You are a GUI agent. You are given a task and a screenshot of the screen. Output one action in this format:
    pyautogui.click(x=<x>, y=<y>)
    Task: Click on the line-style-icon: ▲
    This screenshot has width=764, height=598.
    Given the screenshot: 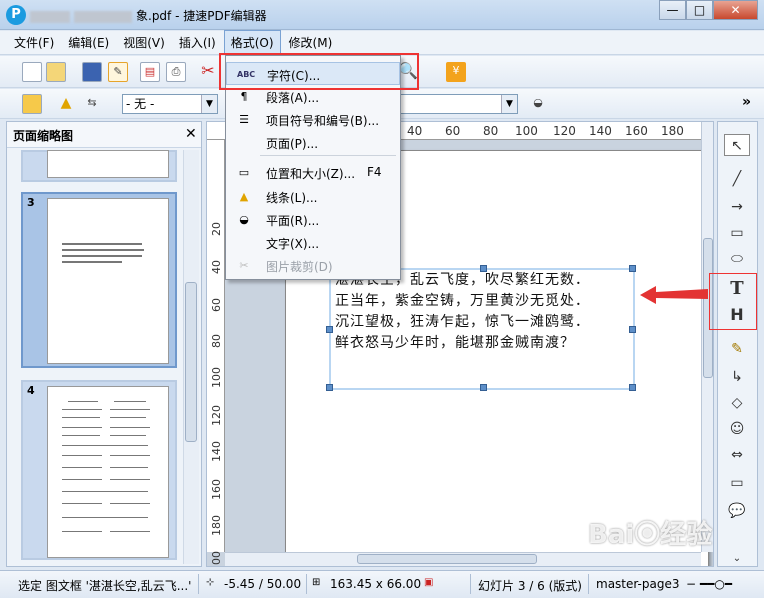 What is the action you would take?
    pyautogui.click(x=66, y=104)
    